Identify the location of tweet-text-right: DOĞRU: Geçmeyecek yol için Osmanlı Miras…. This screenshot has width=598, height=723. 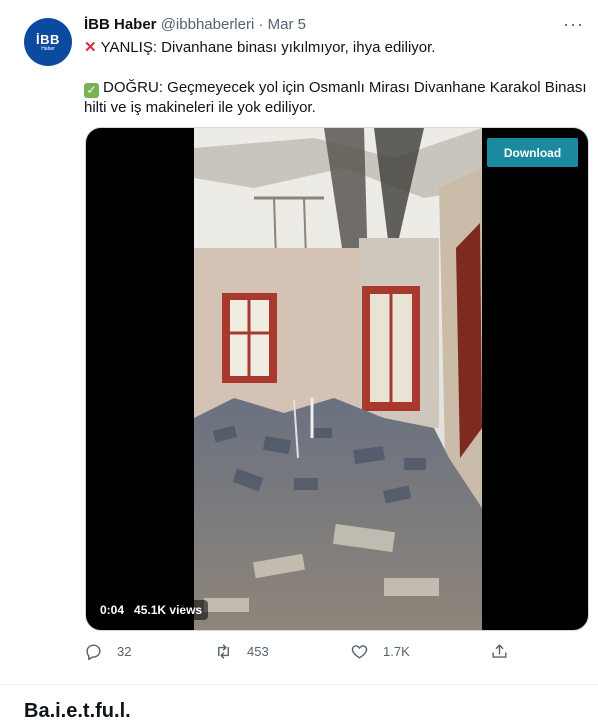
(345, 87).